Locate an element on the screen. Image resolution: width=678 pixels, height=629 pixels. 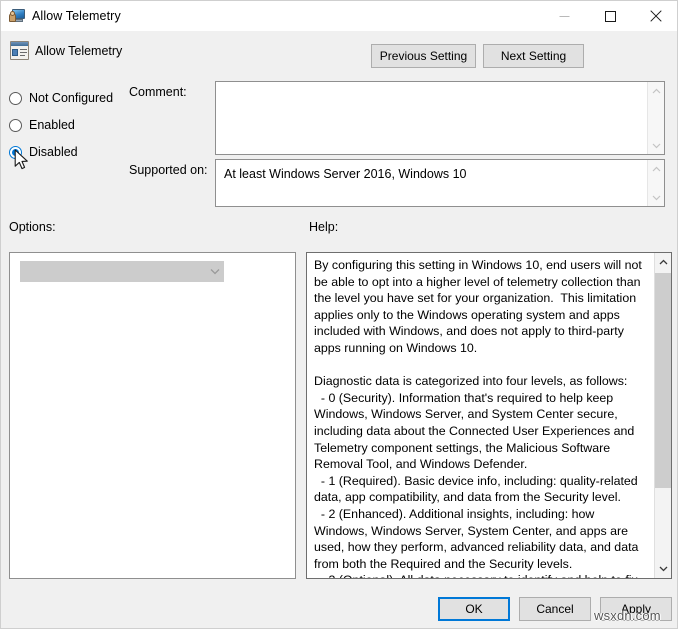
radio-not-configured: Not Configured is located at coordinates (61, 98).